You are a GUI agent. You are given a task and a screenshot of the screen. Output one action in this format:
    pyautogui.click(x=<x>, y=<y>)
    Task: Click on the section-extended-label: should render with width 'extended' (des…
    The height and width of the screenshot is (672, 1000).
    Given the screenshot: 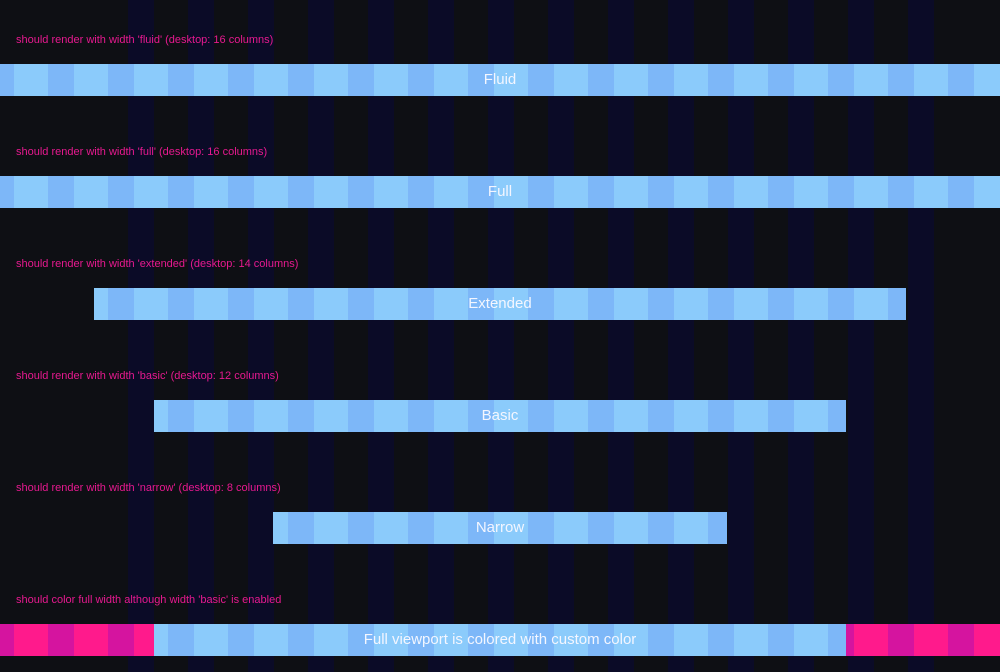 What is the action you would take?
    pyautogui.click(x=157, y=264)
    